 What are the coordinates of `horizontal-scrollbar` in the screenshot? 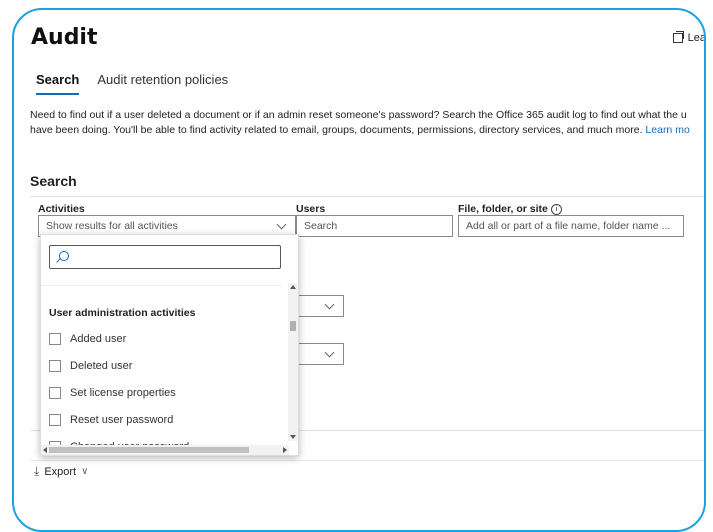 It's located at (165, 450).